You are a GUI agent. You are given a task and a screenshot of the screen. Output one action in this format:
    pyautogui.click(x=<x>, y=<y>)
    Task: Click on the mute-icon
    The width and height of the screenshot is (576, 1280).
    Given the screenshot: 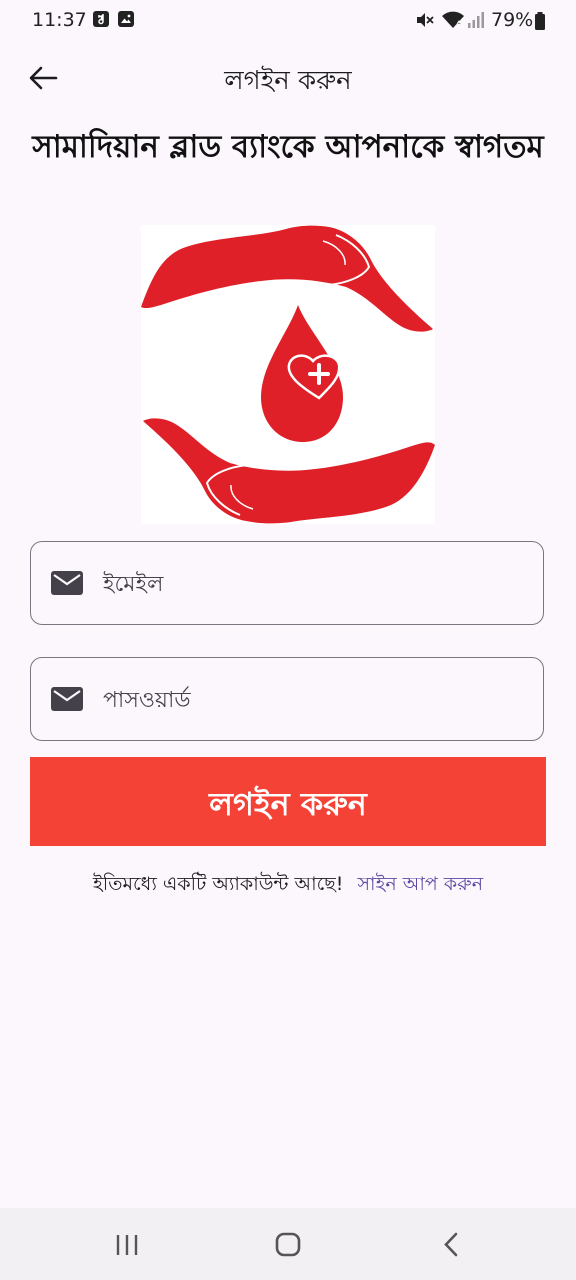 What is the action you would take?
    pyautogui.click(x=425, y=20)
    